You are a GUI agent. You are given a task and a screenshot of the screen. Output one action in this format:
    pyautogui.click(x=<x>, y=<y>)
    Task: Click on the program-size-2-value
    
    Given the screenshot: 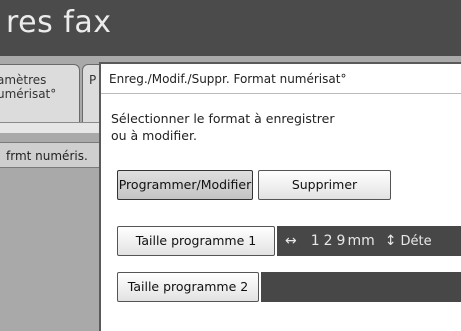 What is the action you would take?
    pyautogui.click(x=361, y=287)
    